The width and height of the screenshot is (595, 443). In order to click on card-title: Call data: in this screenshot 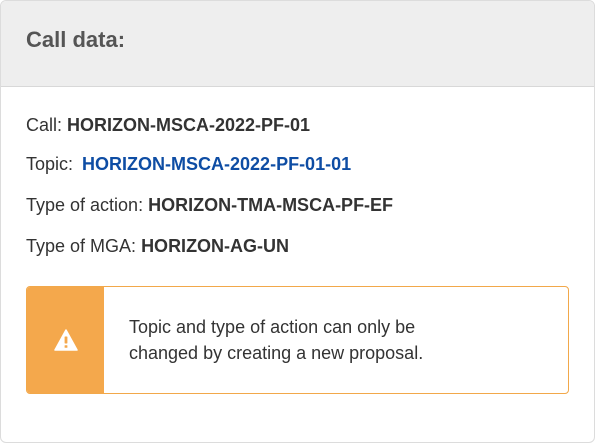, I will do `click(76, 39)`.